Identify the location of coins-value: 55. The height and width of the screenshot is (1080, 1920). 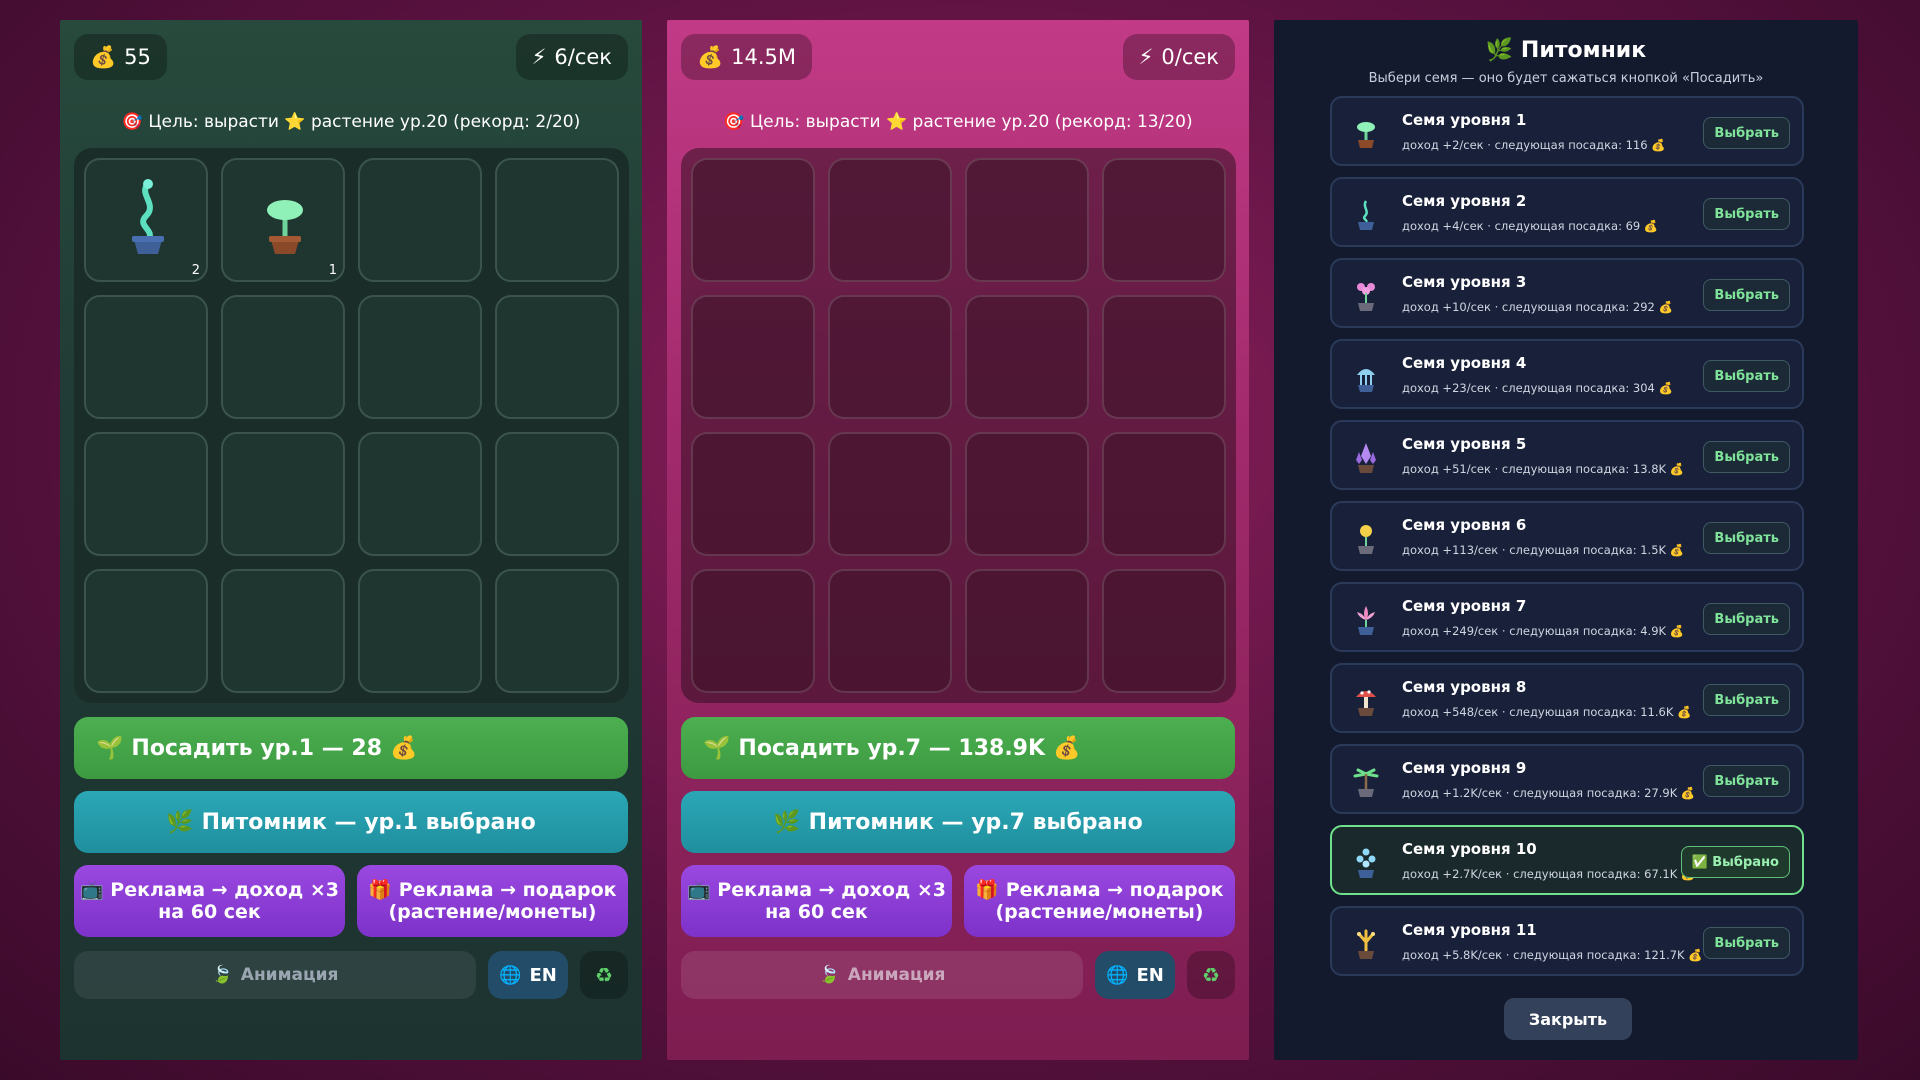
(137, 57).